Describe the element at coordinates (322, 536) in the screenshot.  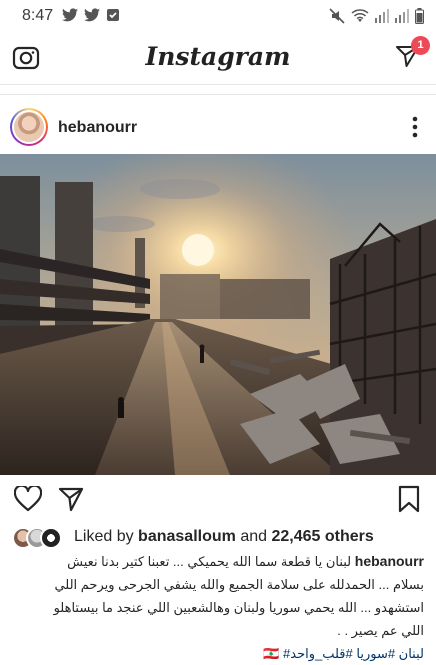
I see `likes-count: 22,465 others` at that location.